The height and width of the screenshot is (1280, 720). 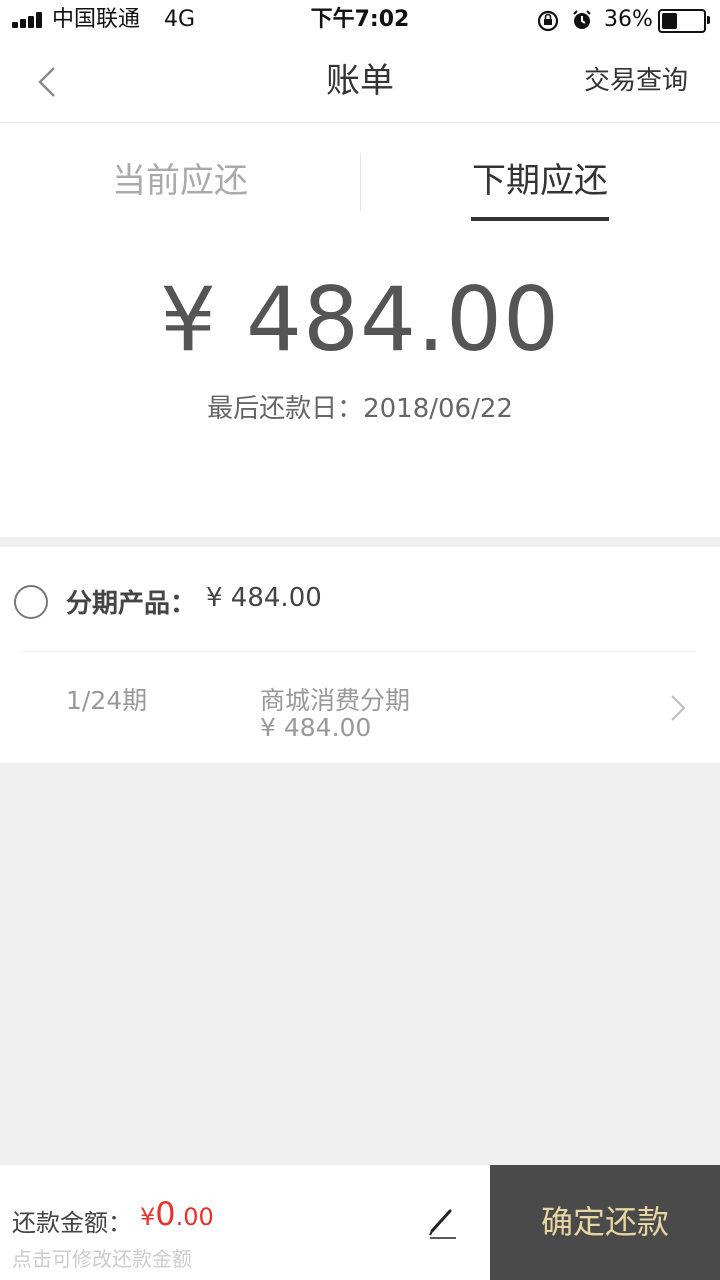 What do you see at coordinates (360, 1222) in the screenshot?
I see `payment-bar: 还款金额： ¥0.00 点击可修改还款金额 确定还款` at bounding box center [360, 1222].